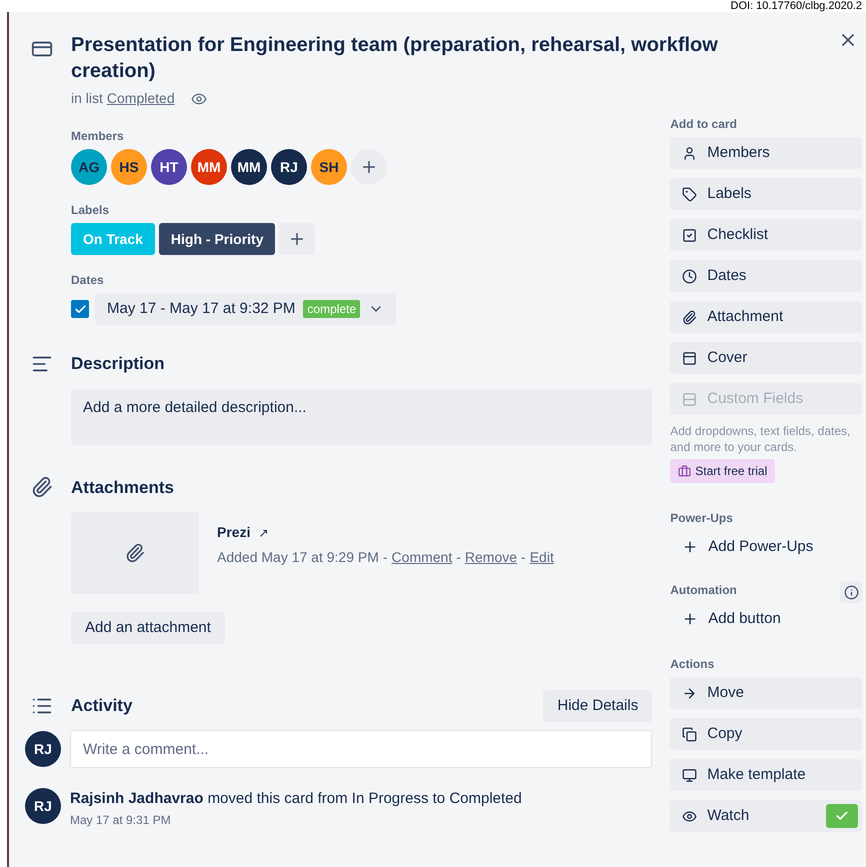  What do you see at coordinates (690, 693) in the screenshot?
I see `arrow-right-icon` at bounding box center [690, 693].